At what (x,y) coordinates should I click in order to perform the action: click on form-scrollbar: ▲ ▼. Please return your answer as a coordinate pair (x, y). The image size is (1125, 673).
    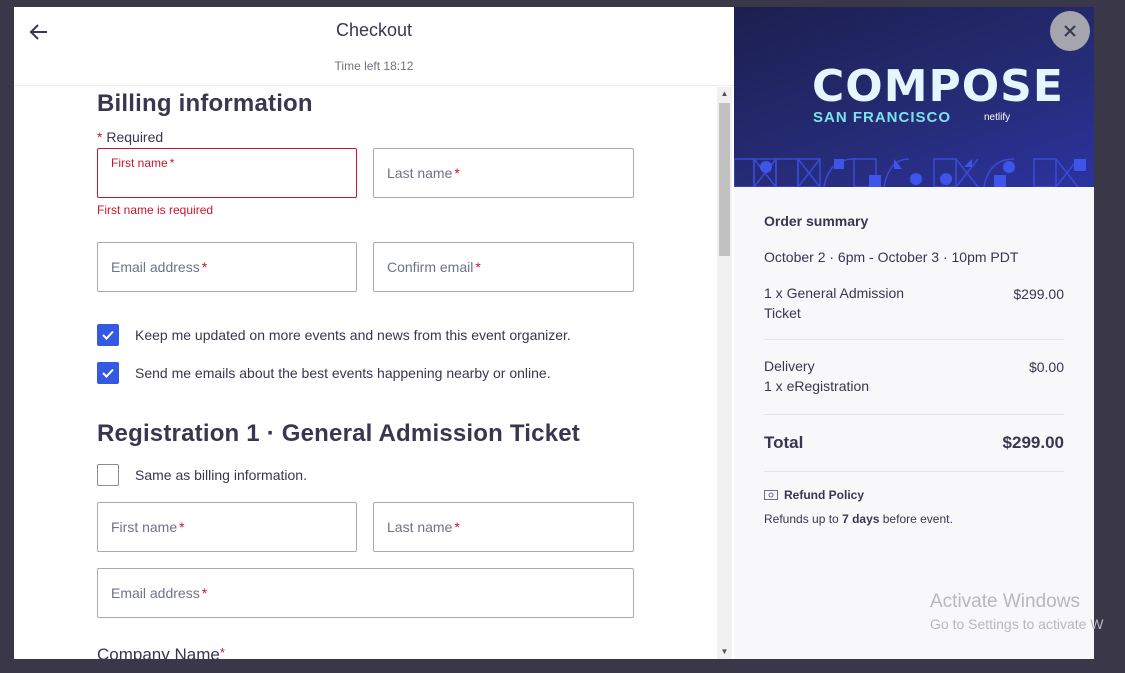
    Looking at the image, I should click on (724, 373).